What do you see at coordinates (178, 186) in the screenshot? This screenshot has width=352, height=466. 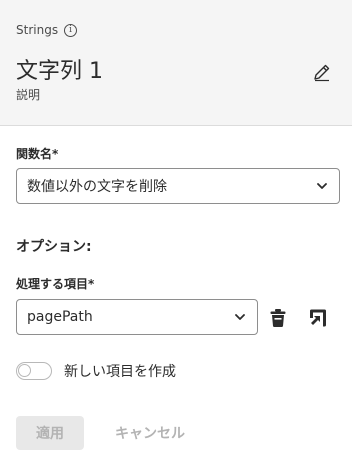 I see `function-select: 数値以外の文字を削除` at bounding box center [178, 186].